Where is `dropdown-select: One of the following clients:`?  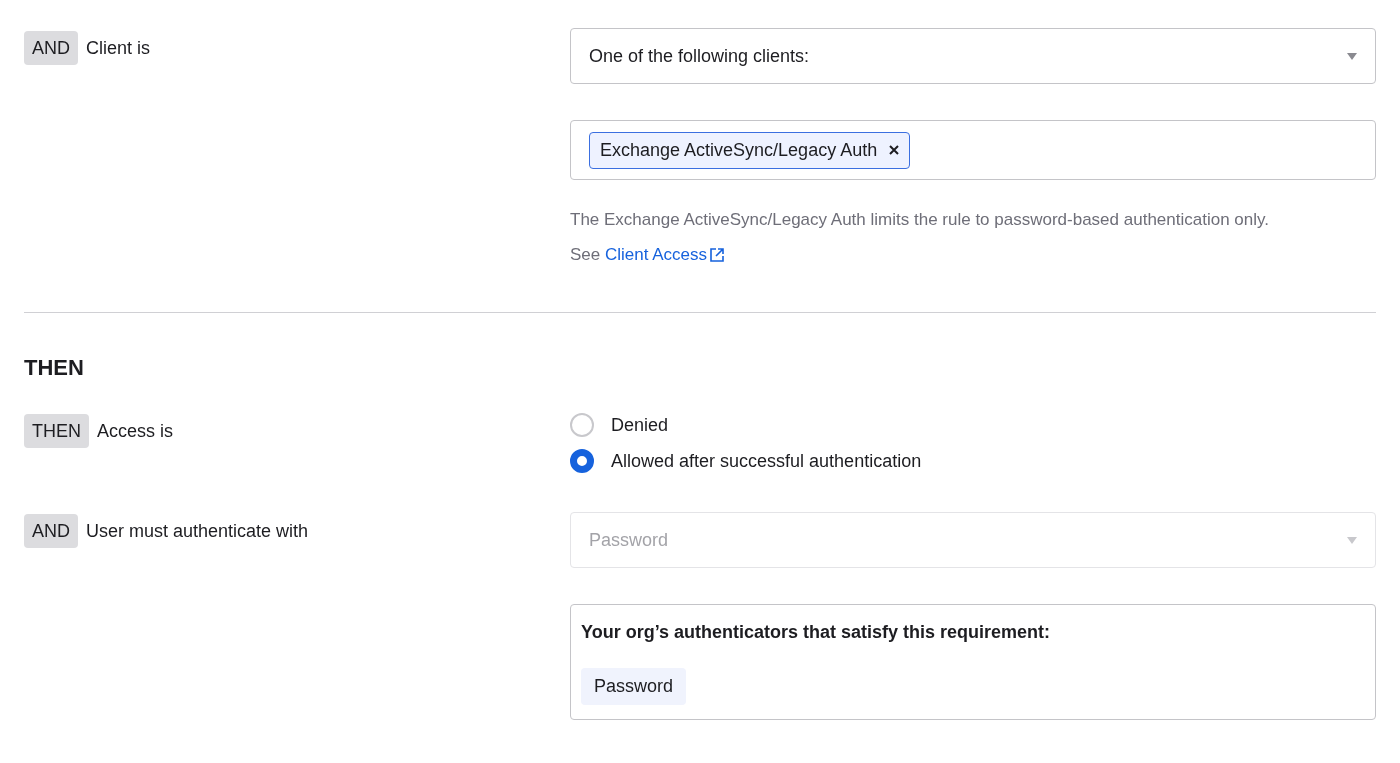 dropdown-select: One of the following clients: is located at coordinates (973, 56).